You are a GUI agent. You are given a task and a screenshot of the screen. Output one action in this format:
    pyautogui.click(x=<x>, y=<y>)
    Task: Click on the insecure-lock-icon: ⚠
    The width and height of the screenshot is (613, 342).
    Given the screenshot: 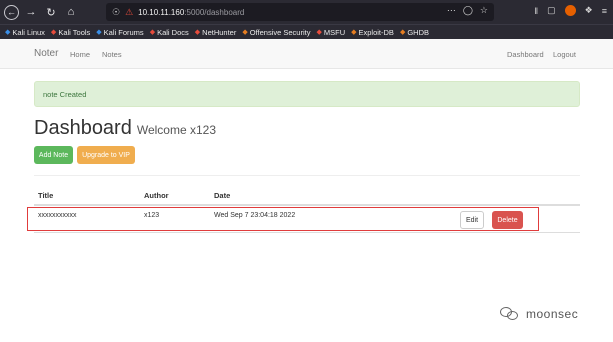 What is the action you would take?
    pyautogui.click(x=129, y=12)
    